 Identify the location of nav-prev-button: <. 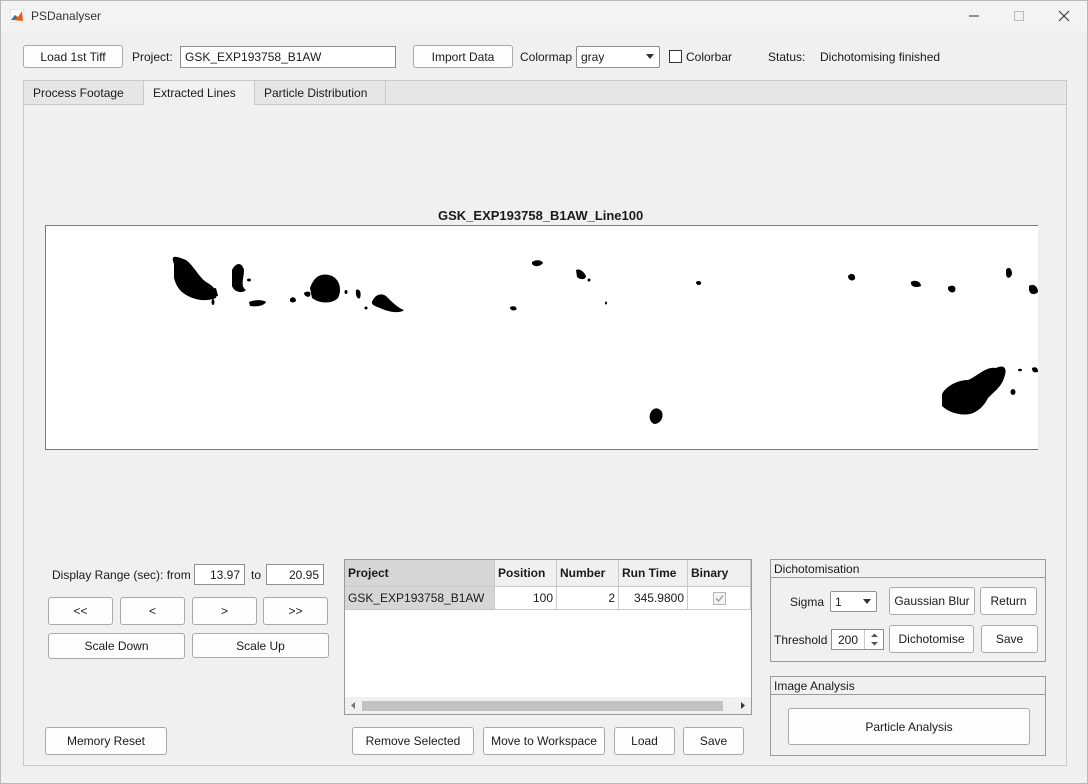
(152, 611).